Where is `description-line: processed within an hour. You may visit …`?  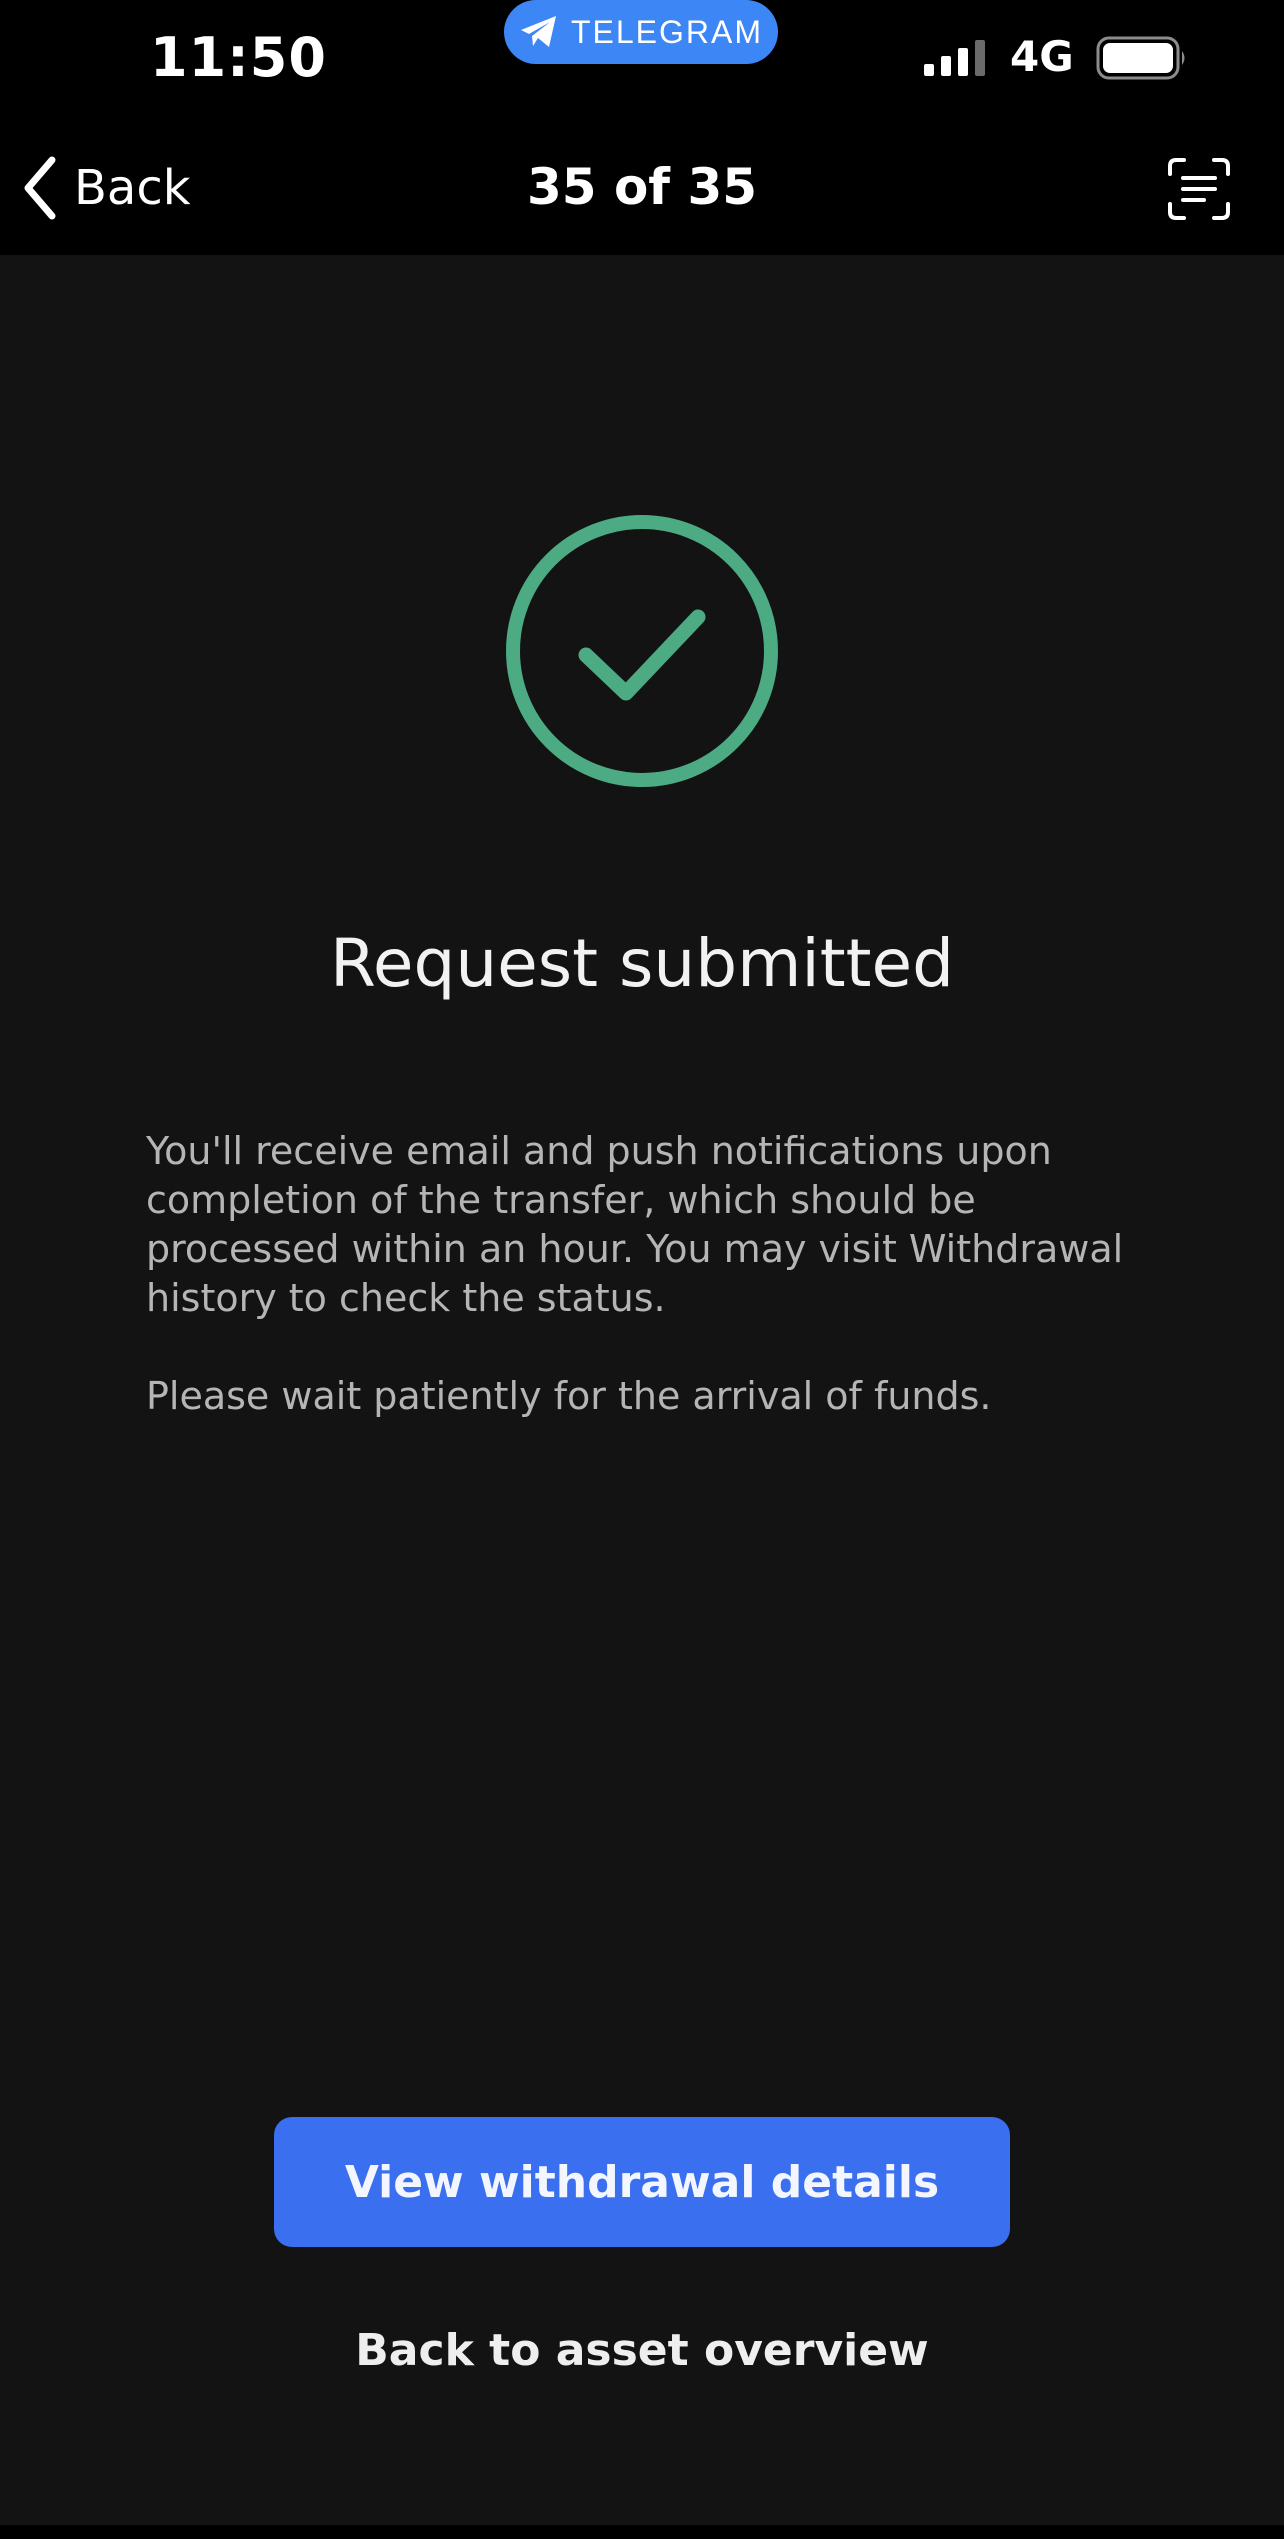
description-line: processed within an hour. You may visit … is located at coordinates (635, 1249).